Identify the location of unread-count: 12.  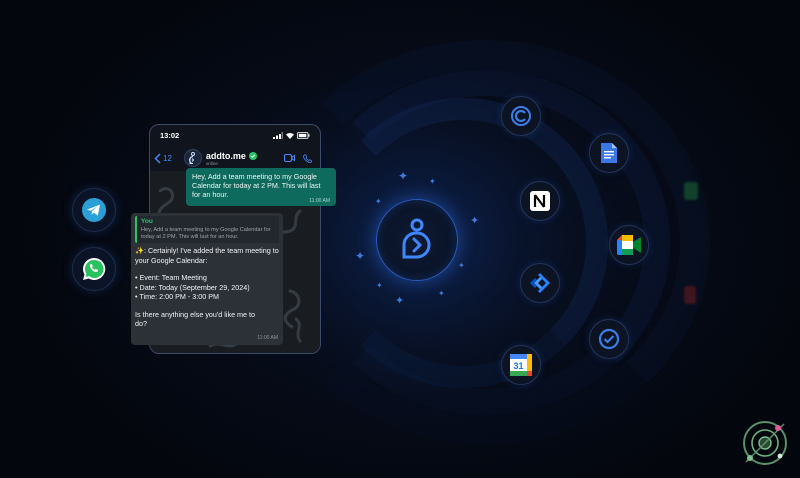
(167, 158).